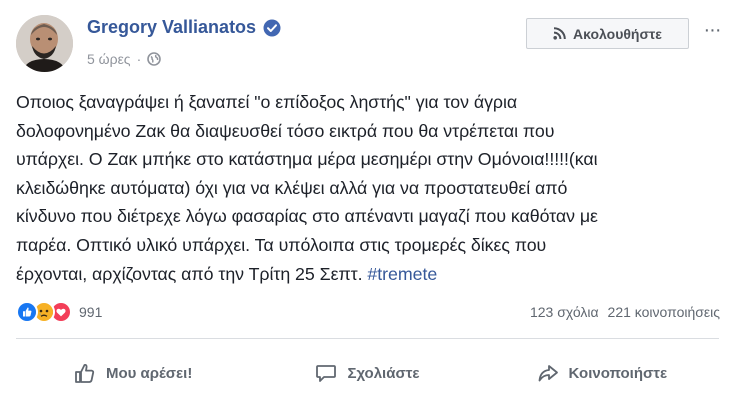 The height and width of the screenshot is (404, 735). What do you see at coordinates (564, 312) in the screenshot?
I see `comments-count: 123 σχόλια` at bounding box center [564, 312].